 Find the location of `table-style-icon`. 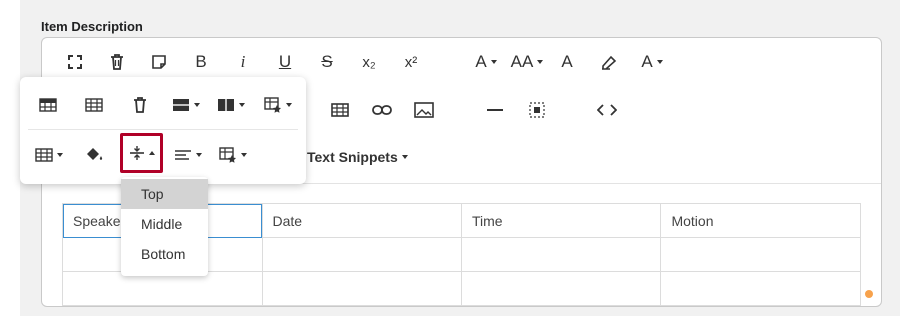

table-style-icon is located at coordinates (278, 105).